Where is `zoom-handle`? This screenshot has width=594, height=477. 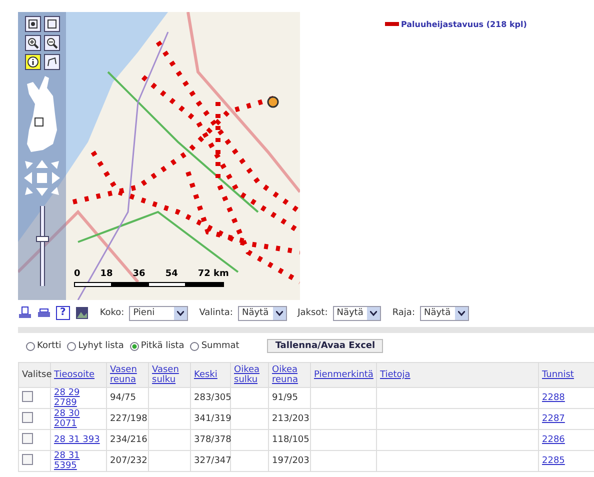
zoom-handle is located at coordinates (42, 239).